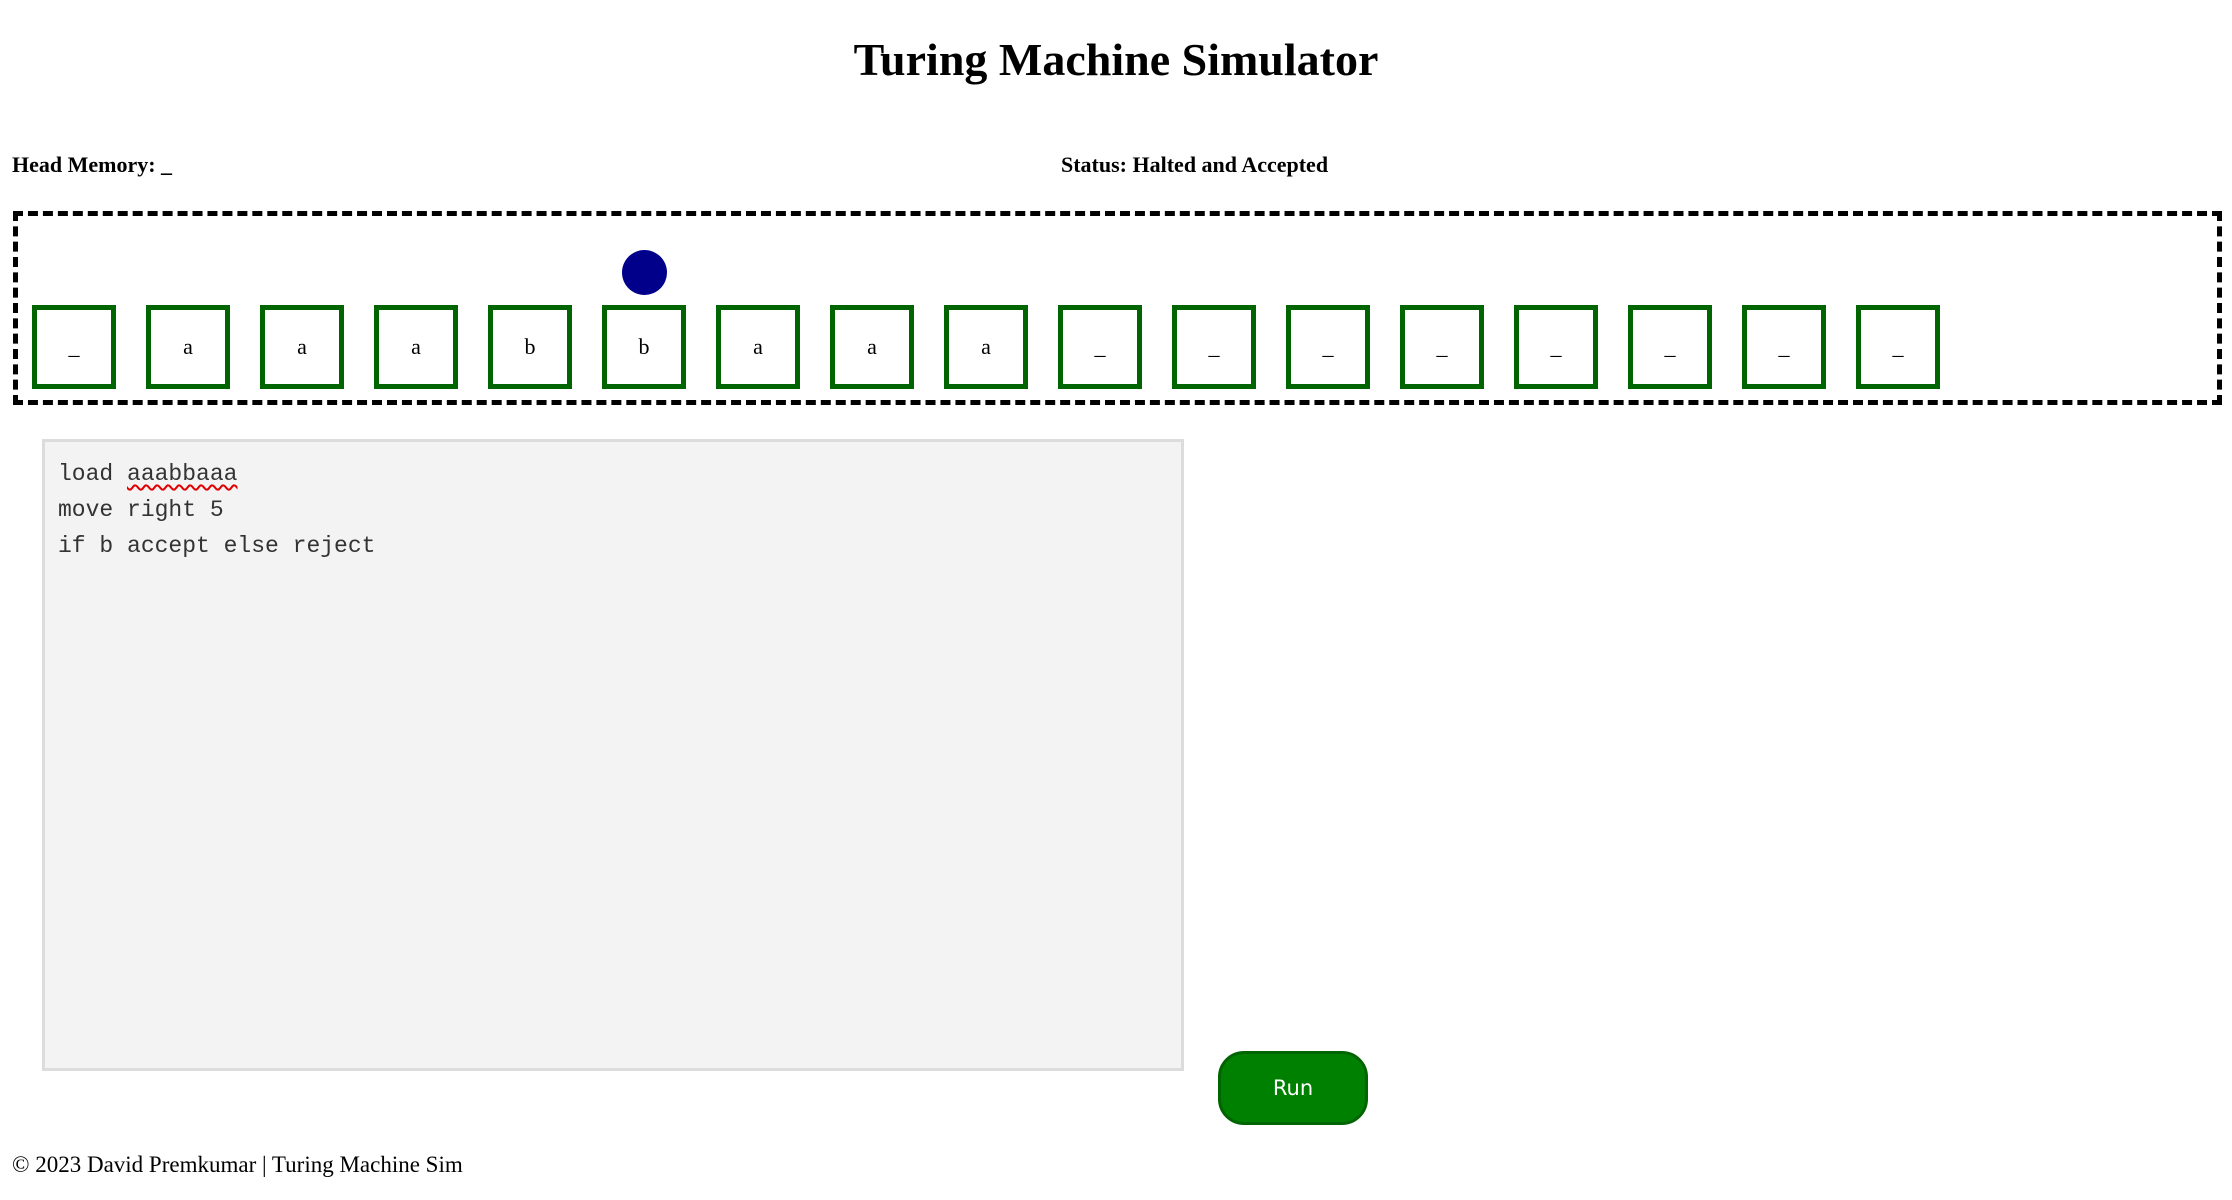 The height and width of the screenshot is (1200, 2232). I want to click on head-memory-label: Head Memory: _, so click(92, 164).